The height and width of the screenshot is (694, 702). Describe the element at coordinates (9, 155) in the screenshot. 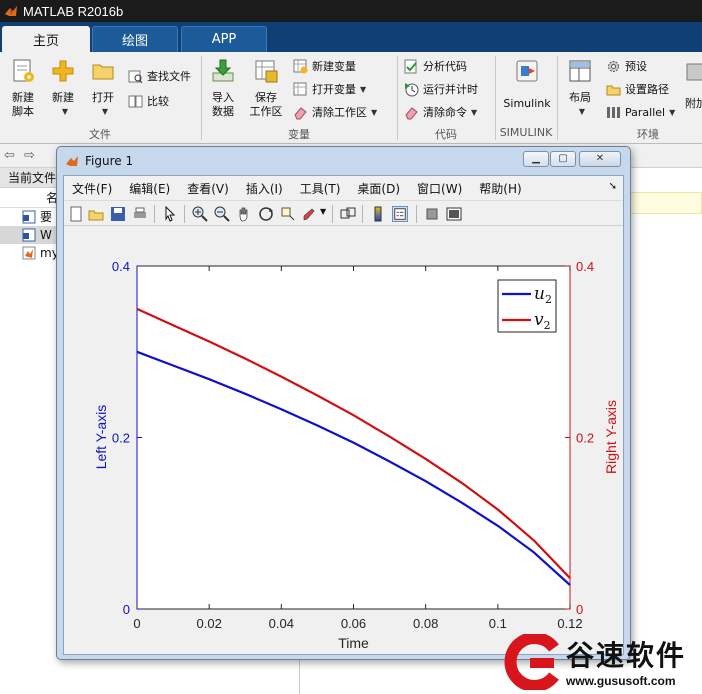

I see `back-arrow-icon: ⇦` at that location.